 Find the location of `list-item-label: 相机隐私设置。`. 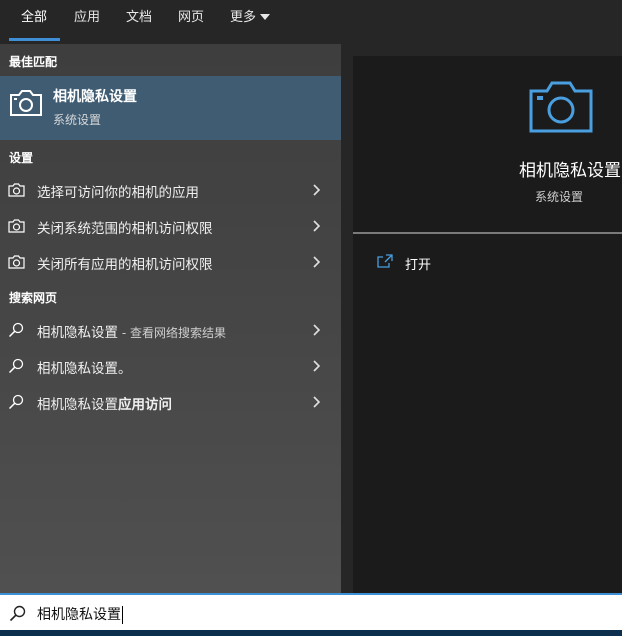

list-item-label: 相机隐私设置。 is located at coordinates (84, 369).